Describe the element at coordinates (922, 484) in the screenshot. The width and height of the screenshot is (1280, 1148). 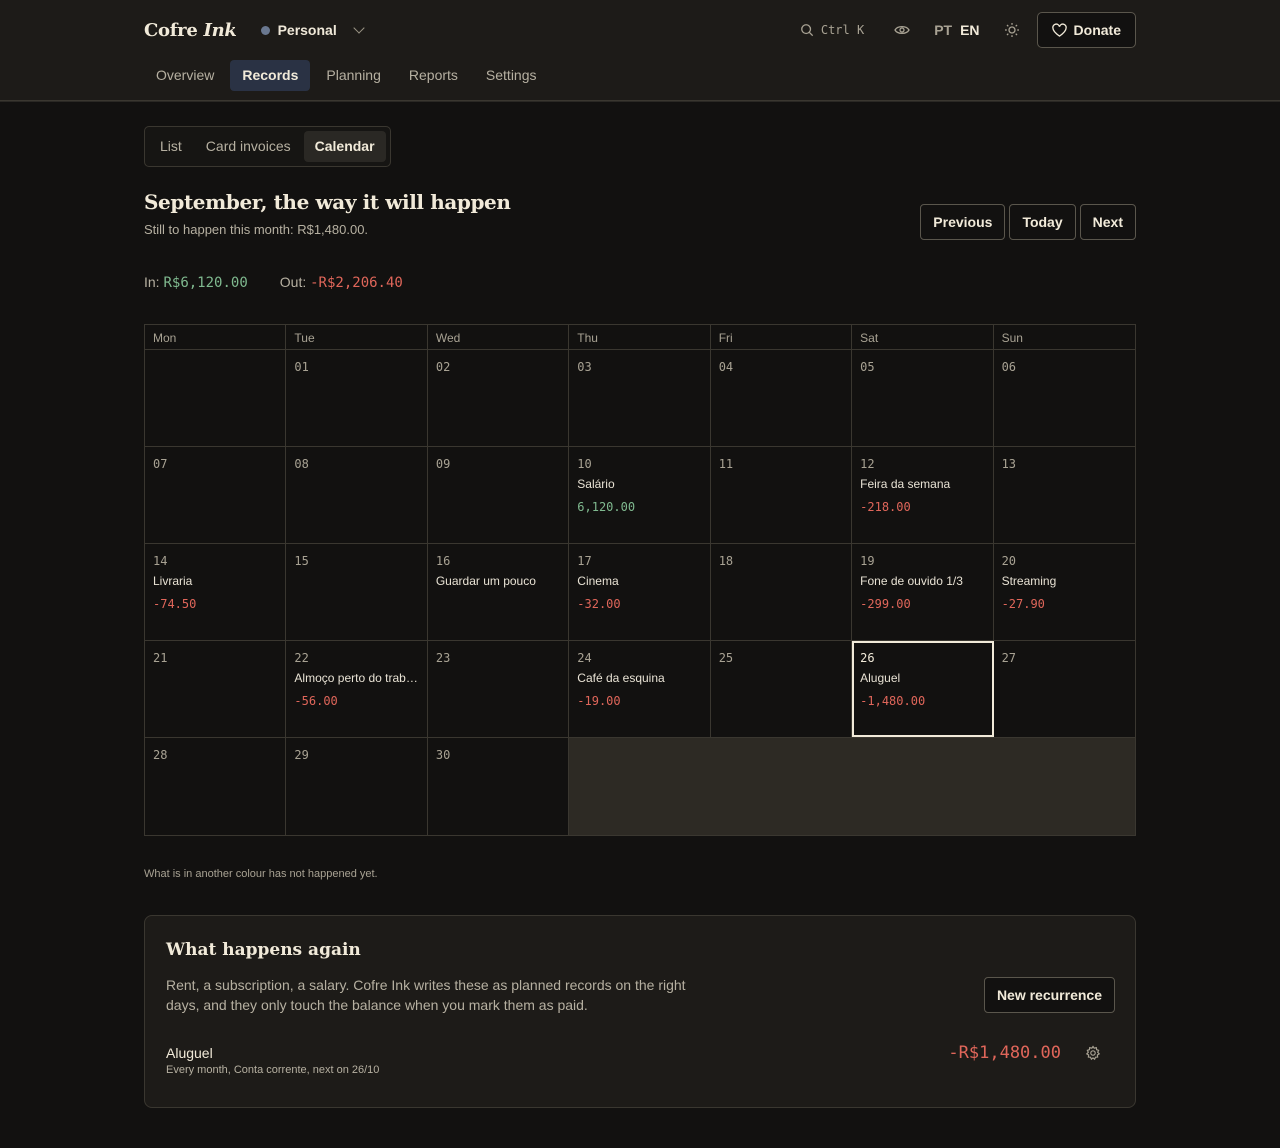
I see `record-label: Feira da semana` at that location.